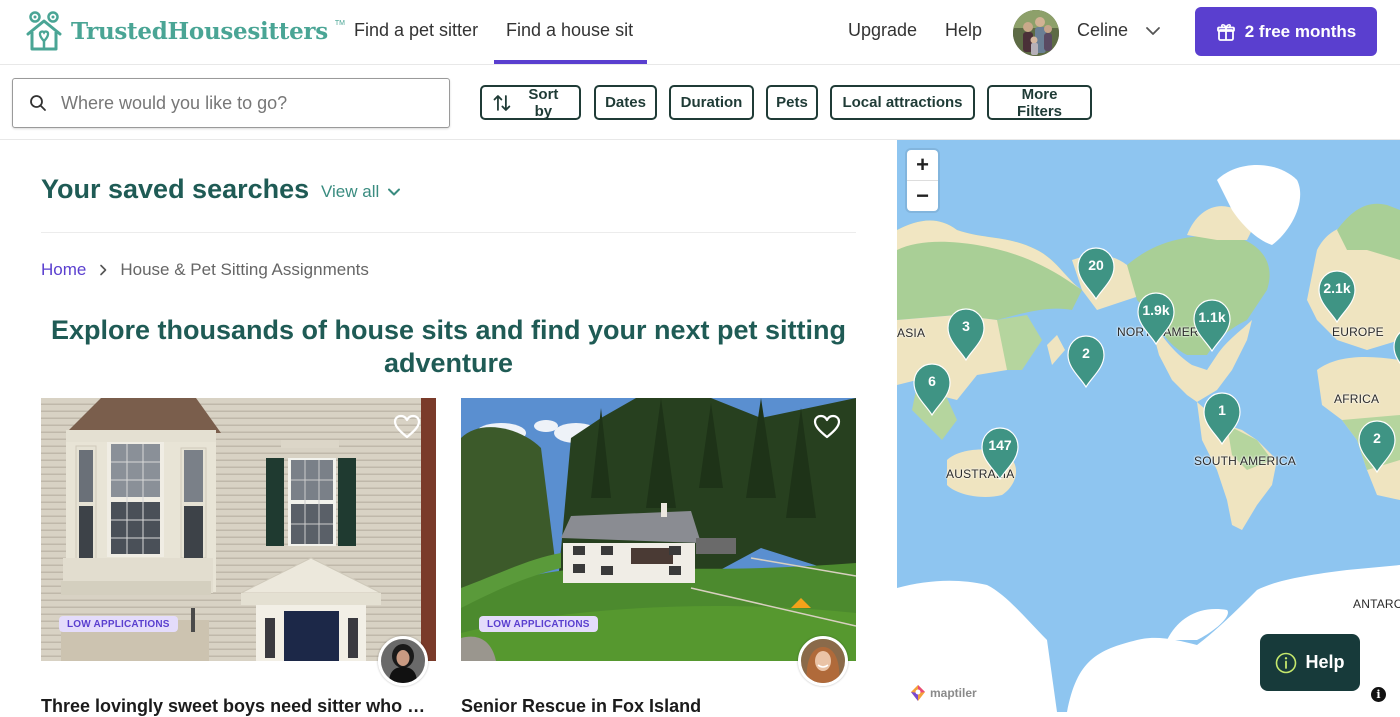  Describe the element at coordinates (911, 333) in the screenshot. I see `continent-label-asia: ASIA` at that location.